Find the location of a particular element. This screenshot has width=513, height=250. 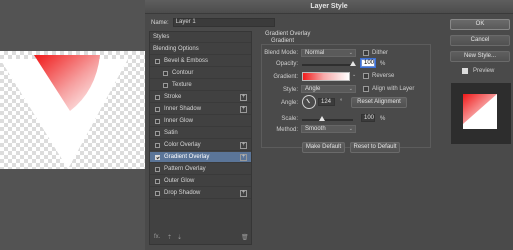

reverse-label: Reverse is located at coordinates (383, 76).